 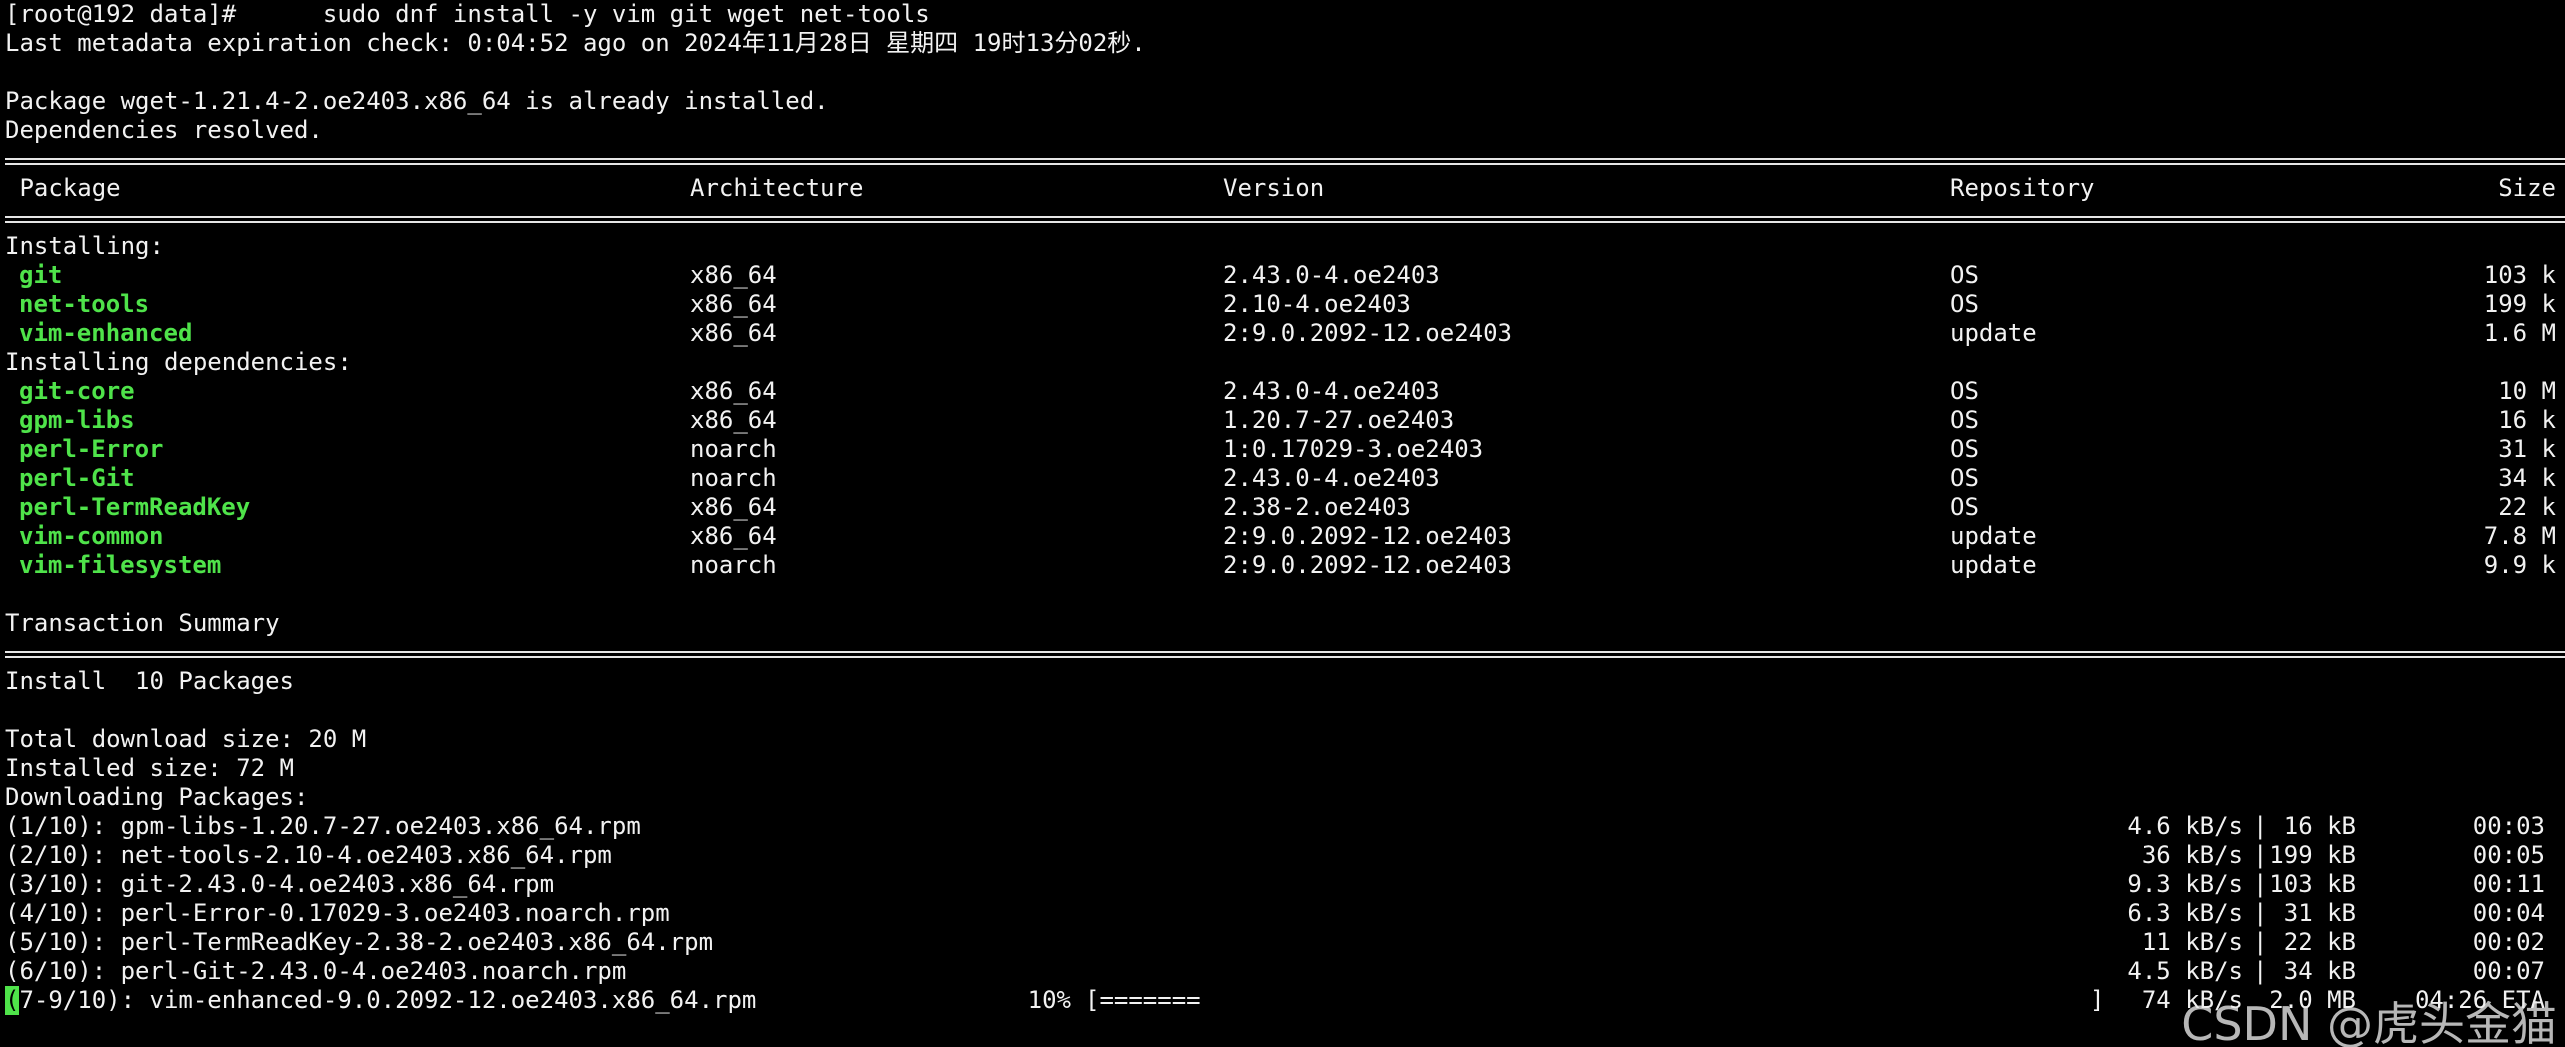 What do you see at coordinates (2192, 855) in the screenshot?
I see `download-speed: 36 kB/s` at bounding box center [2192, 855].